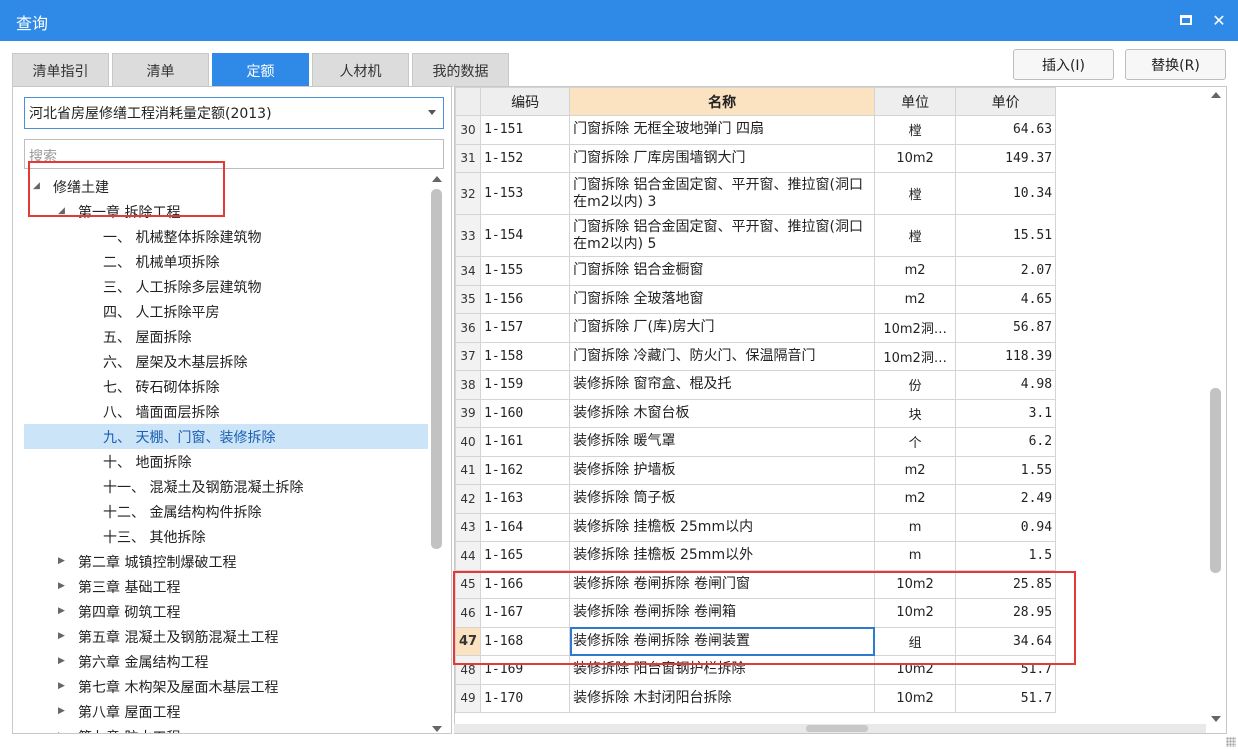 The height and width of the screenshot is (750, 1238). What do you see at coordinates (1006, 413) in the screenshot?
I see `cell-price: 3.1` at bounding box center [1006, 413].